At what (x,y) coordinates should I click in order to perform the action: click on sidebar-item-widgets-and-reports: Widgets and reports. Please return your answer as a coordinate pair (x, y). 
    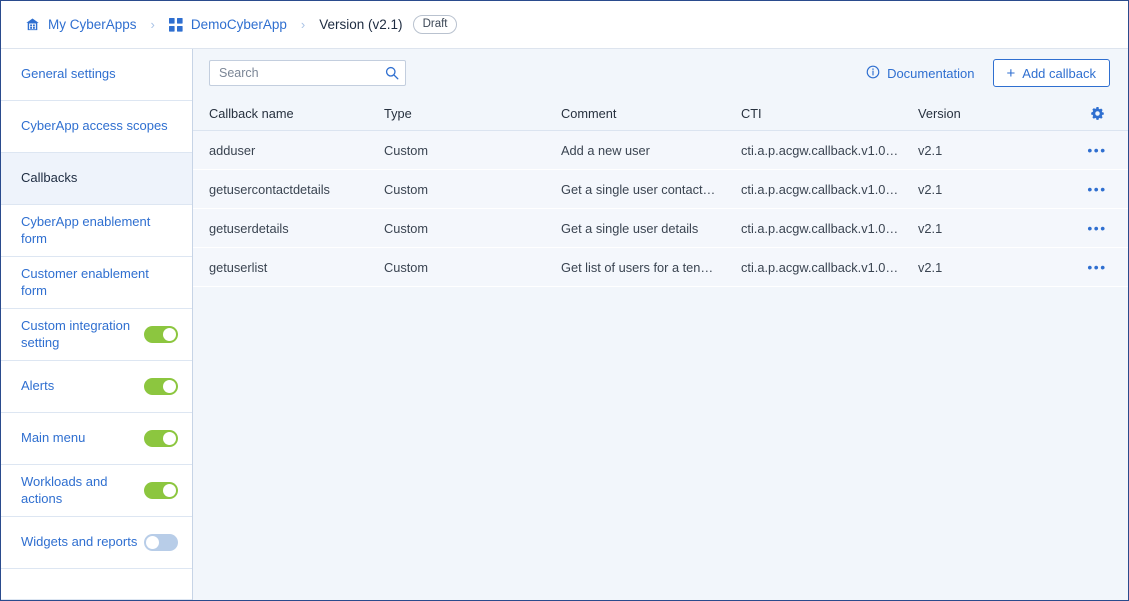
    Looking at the image, I should click on (96, 543).